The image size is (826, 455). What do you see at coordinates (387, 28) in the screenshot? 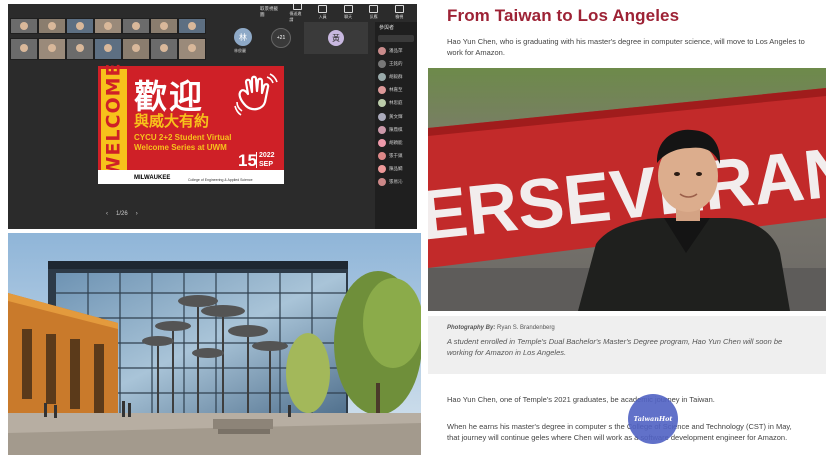
I see `participants-title: 參與者` at bounding box center [387, 28].